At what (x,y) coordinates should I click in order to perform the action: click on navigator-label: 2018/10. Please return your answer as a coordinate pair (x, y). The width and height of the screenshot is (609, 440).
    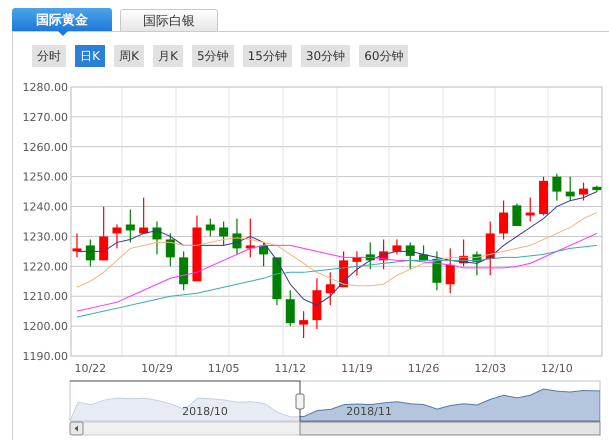
    Looking at the image, I should click on (205, 411).